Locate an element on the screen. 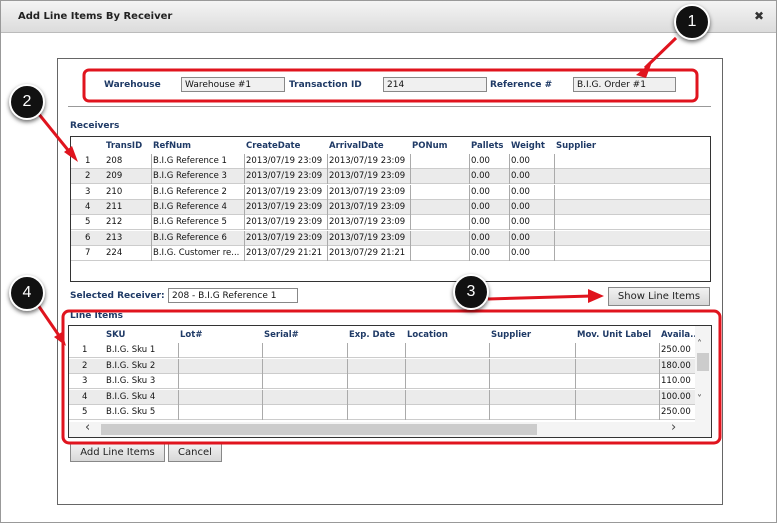 The height and width of the screenshot is (523, 777). table-row: 4 B.I.G. Sku 4 100.00 is located at coordinates (382, 397).